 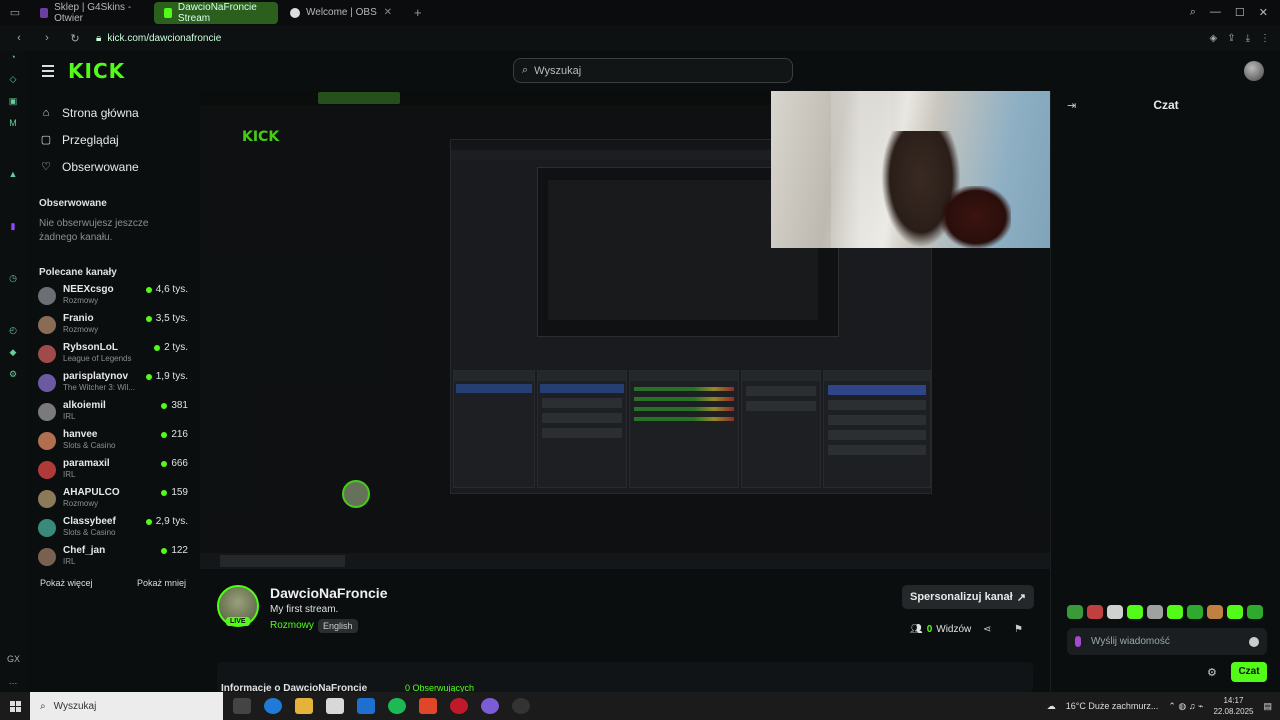 I want to click on language-badge: English, so click(x=338, y=626).